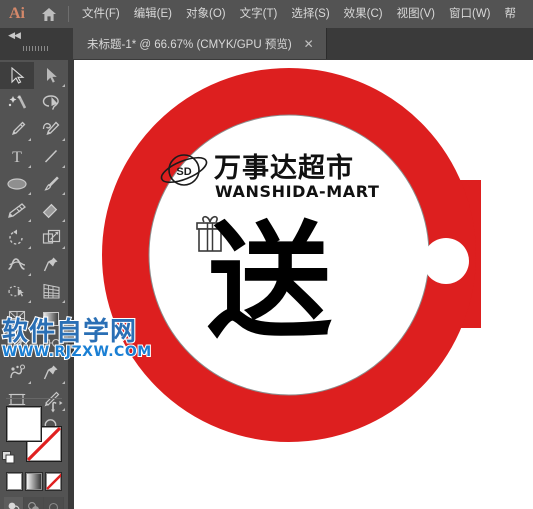 This screenshot has height=509, width=533. I want to click on lasso-icon, so click(50, 102).